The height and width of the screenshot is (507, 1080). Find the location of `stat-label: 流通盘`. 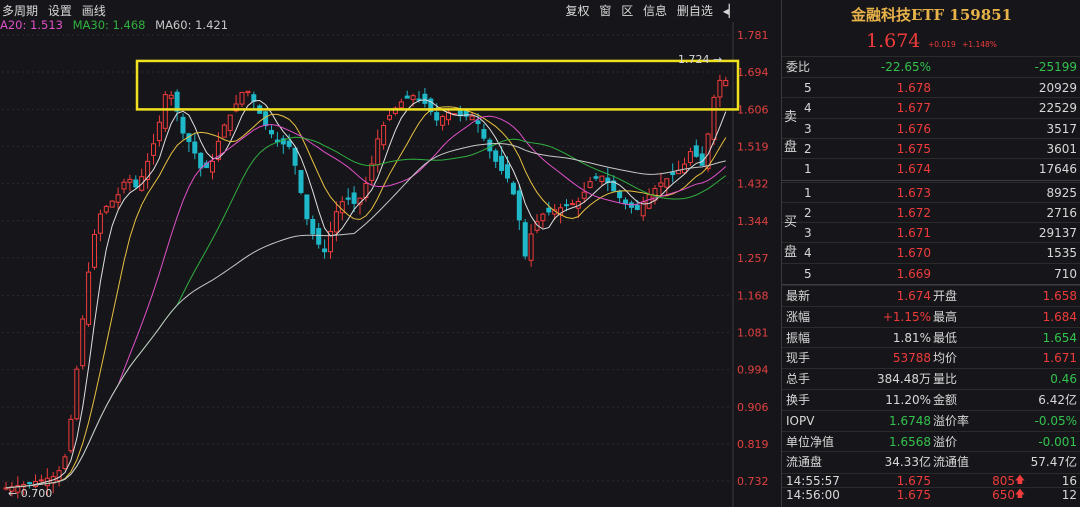

stat-label: 流通盘 is located at coordinates (804, 462).